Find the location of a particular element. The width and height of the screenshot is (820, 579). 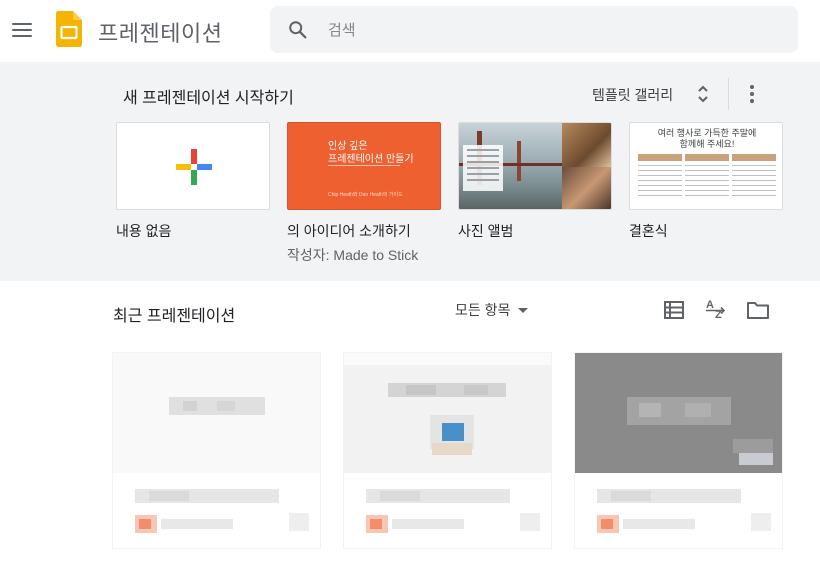

sort-button: A Z is located at coordinates (716, 310).